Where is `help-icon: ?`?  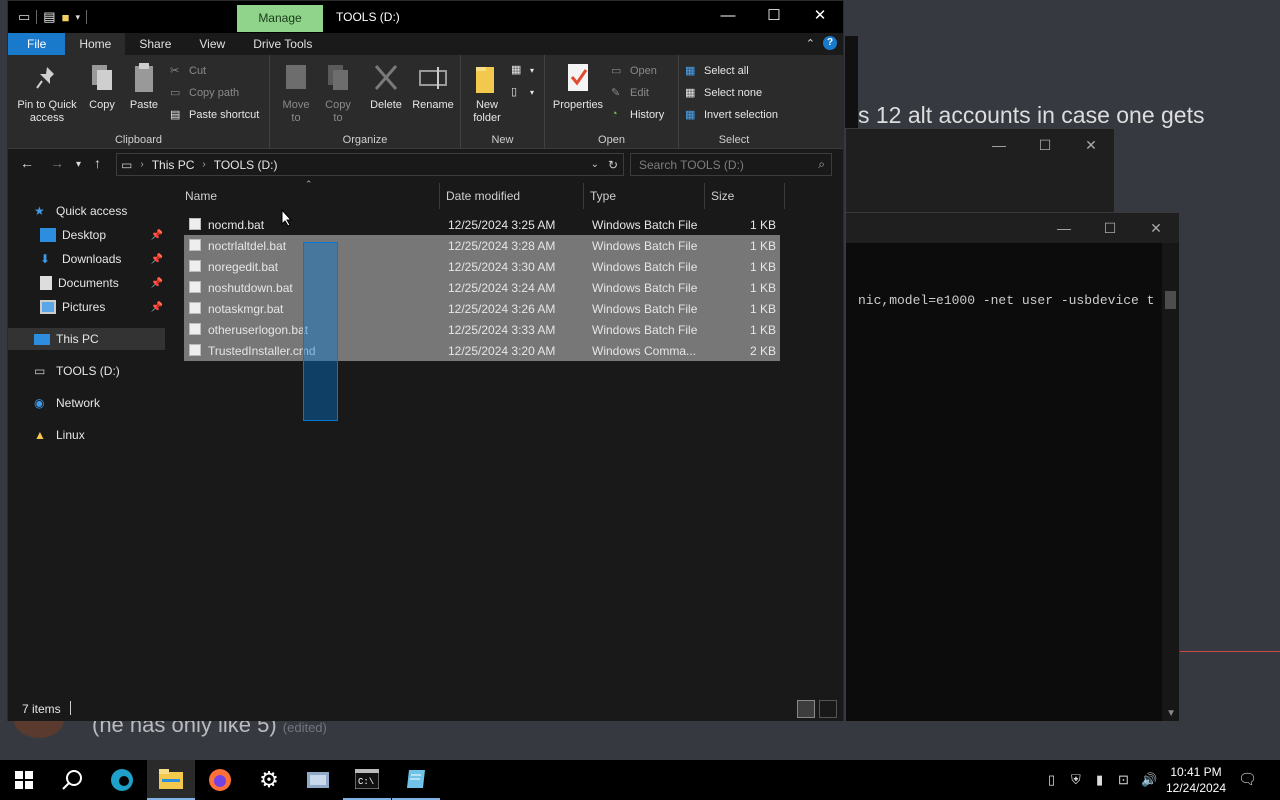 help-icon: ? is located at coordinates (830, 43).